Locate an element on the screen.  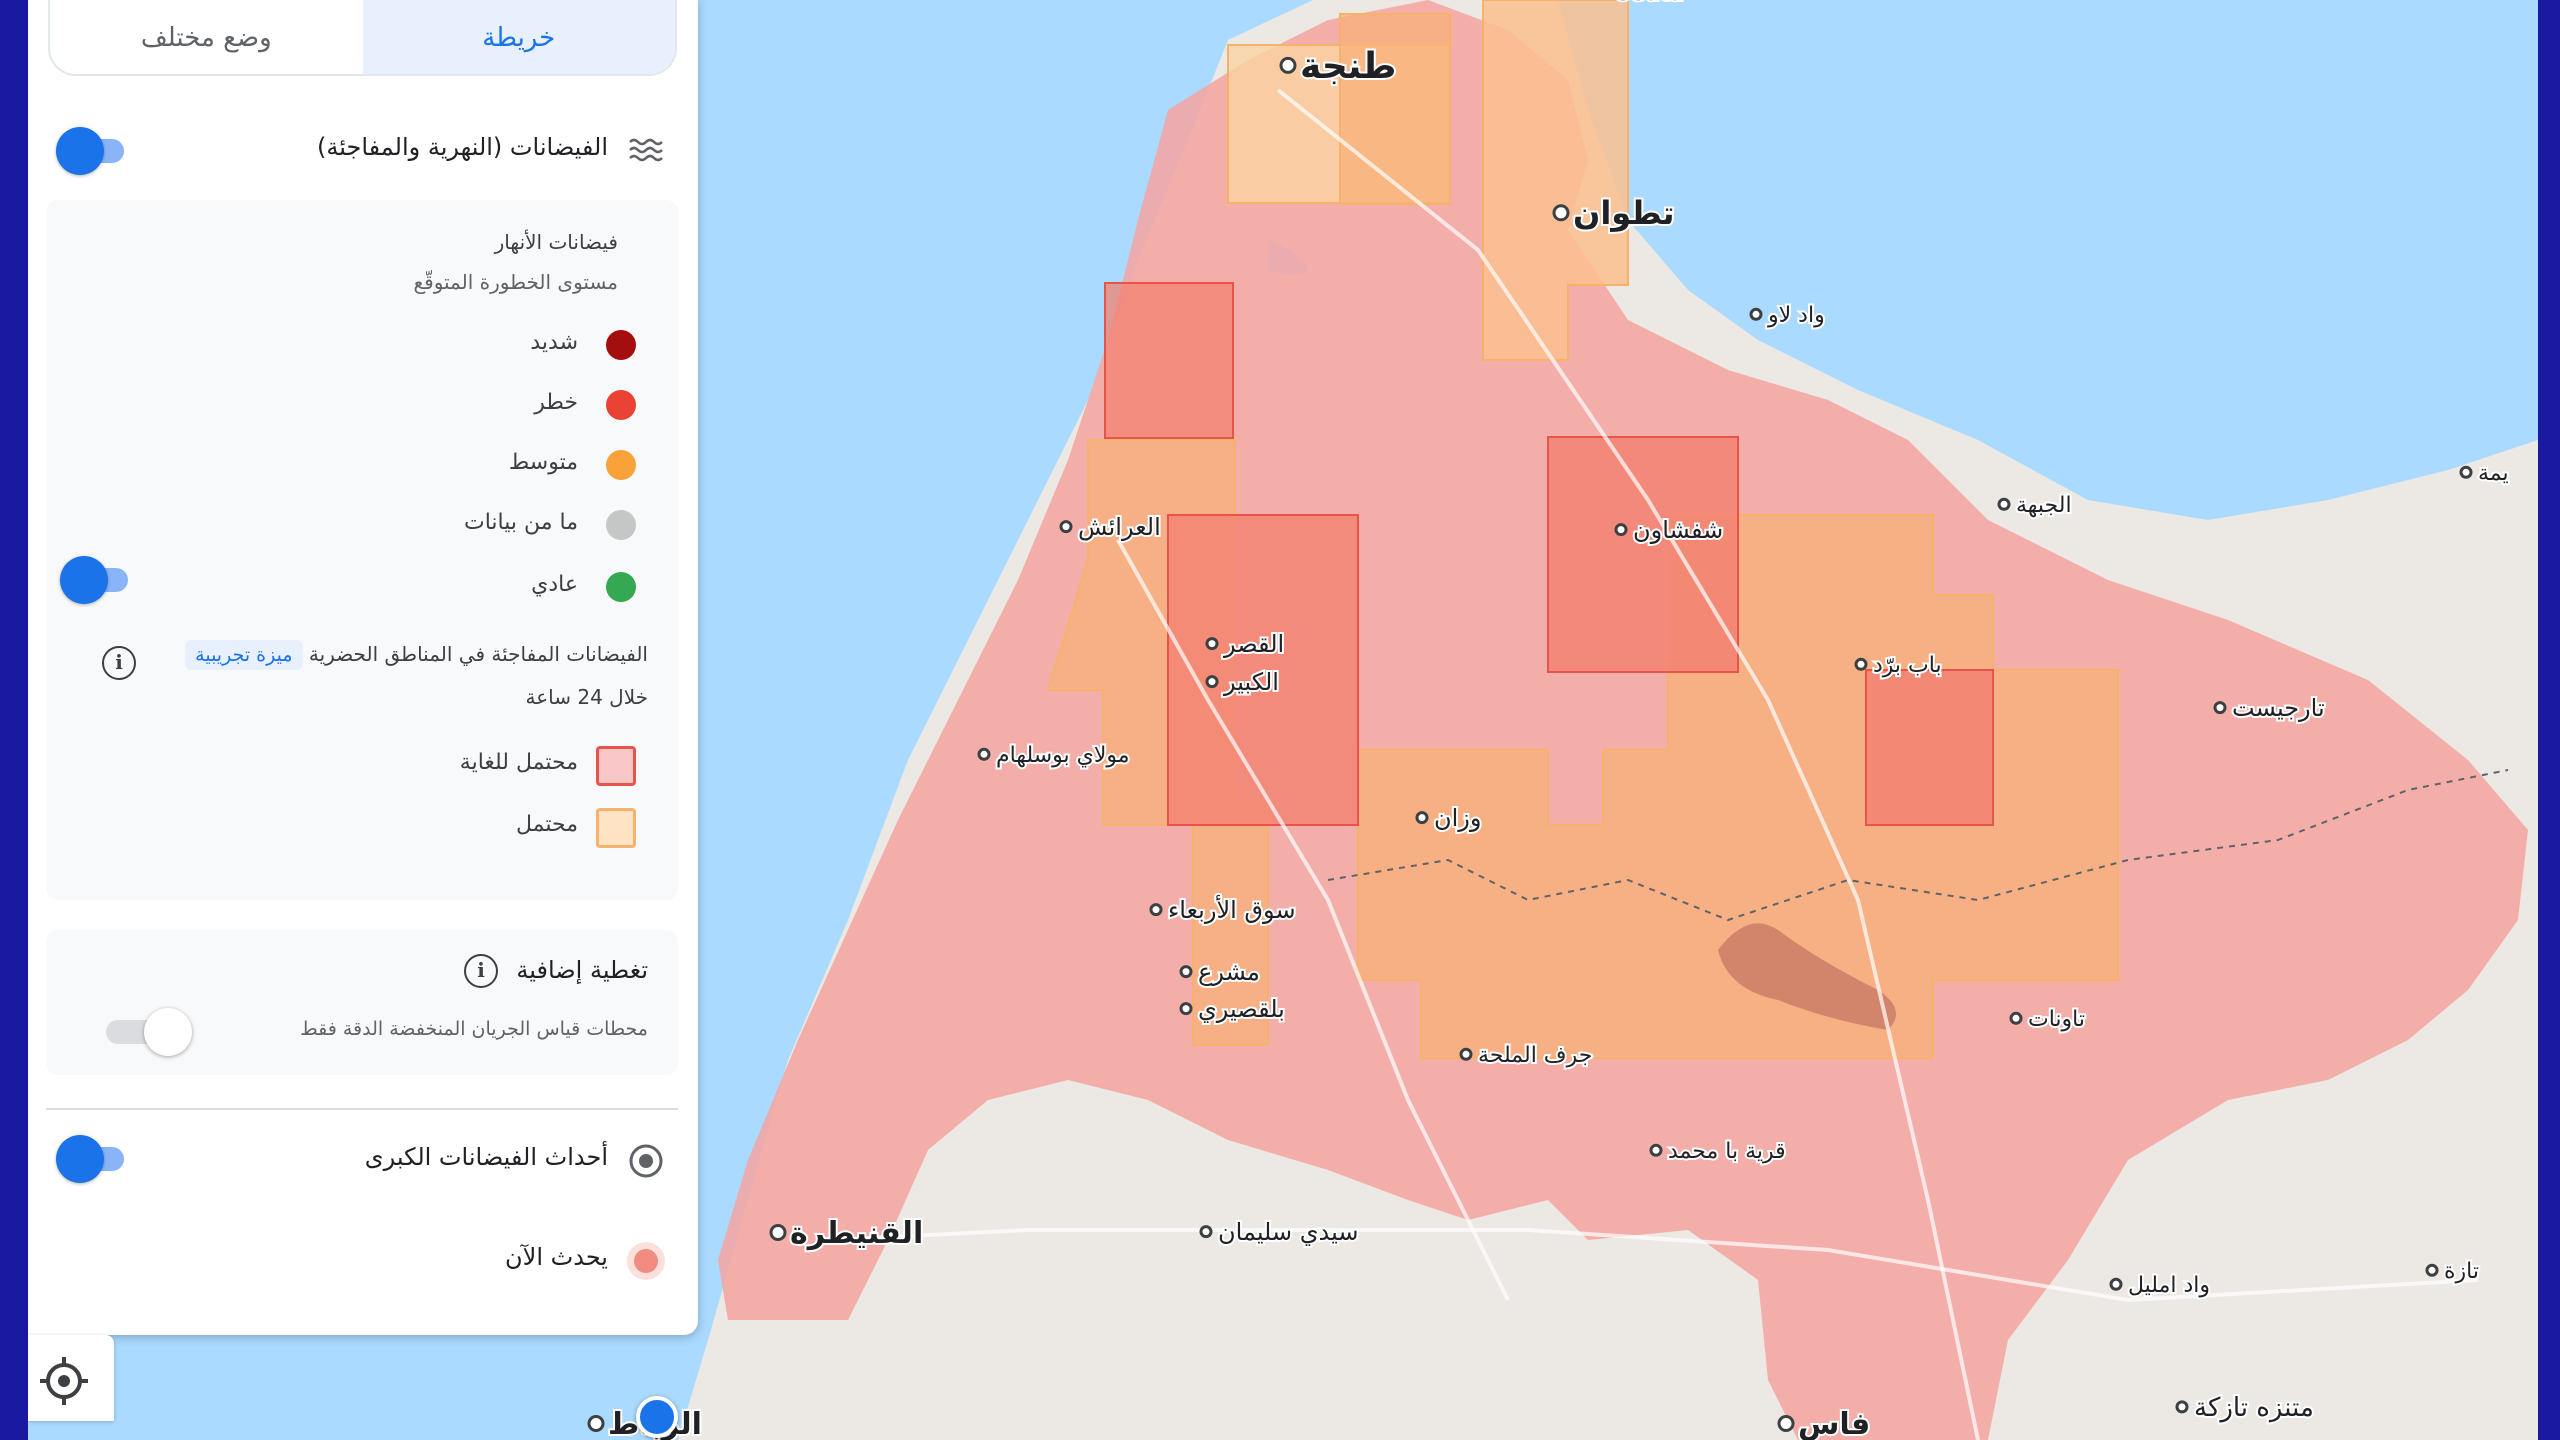
city-label: تارجيست is located at coordinates (2270, 708).